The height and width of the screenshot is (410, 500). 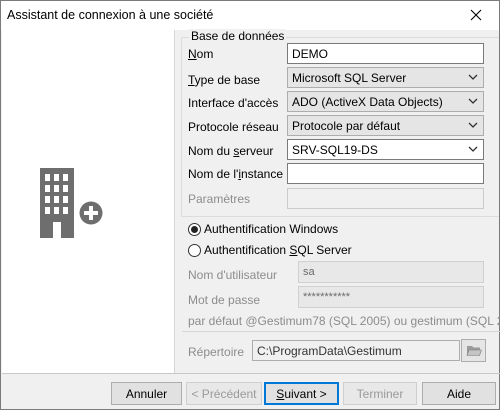 I want to click on protocol-select: Protocole par défaut, so click(x=385, y=125).